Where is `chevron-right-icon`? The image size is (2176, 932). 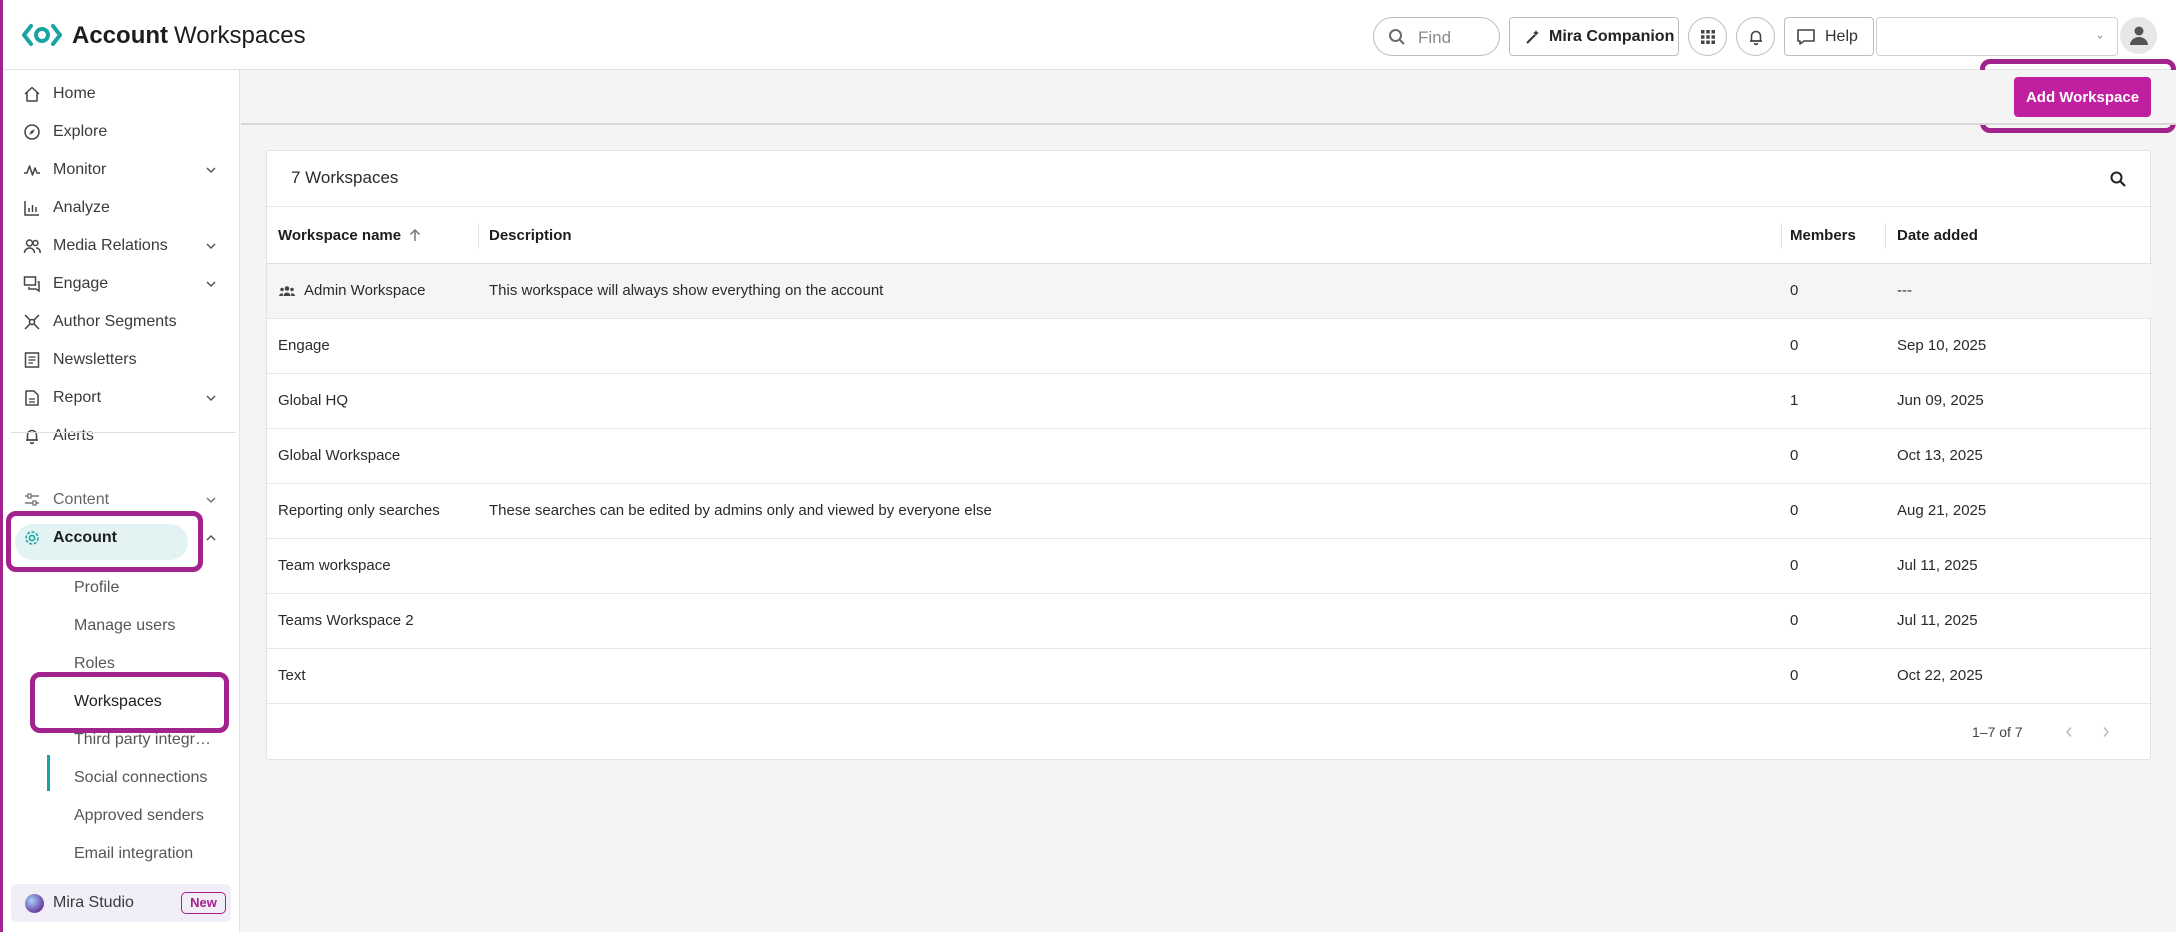
chevron-right-icon is located at coordinates (2106, 732).